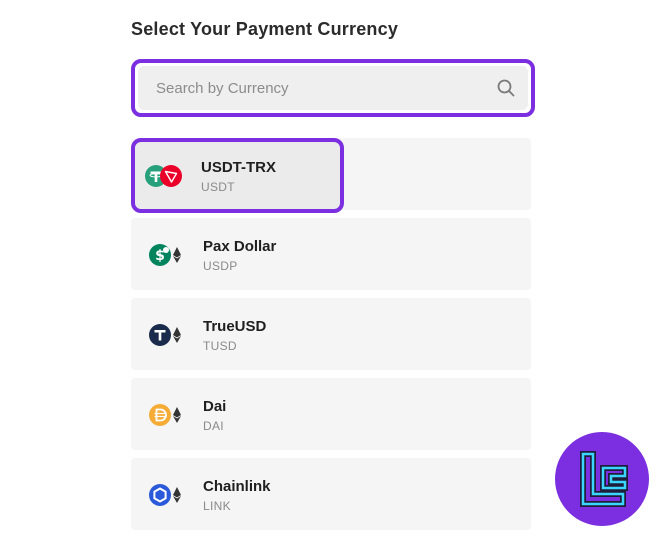  I want to click on currency-item-pax-dollar: $ Pax Dollar USDP, so click(331, 254).